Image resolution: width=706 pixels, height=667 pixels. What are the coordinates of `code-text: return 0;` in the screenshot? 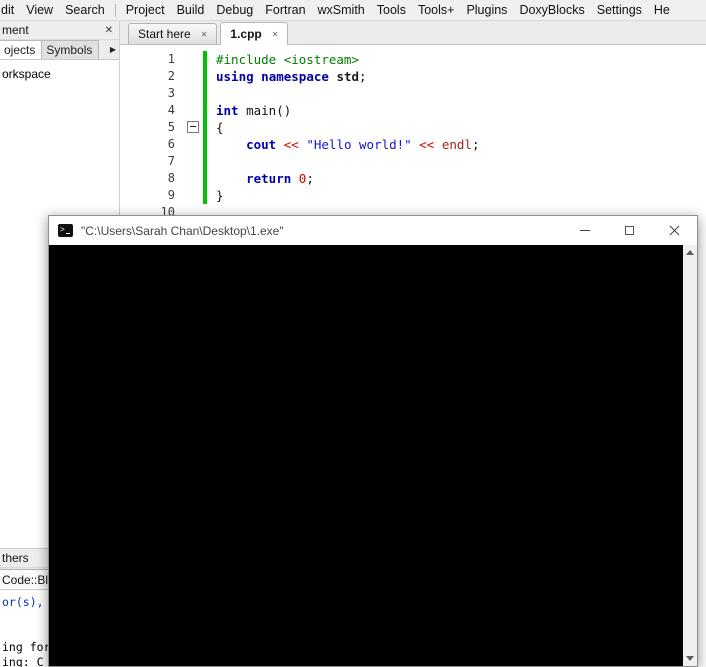 It's located at (260, 178).